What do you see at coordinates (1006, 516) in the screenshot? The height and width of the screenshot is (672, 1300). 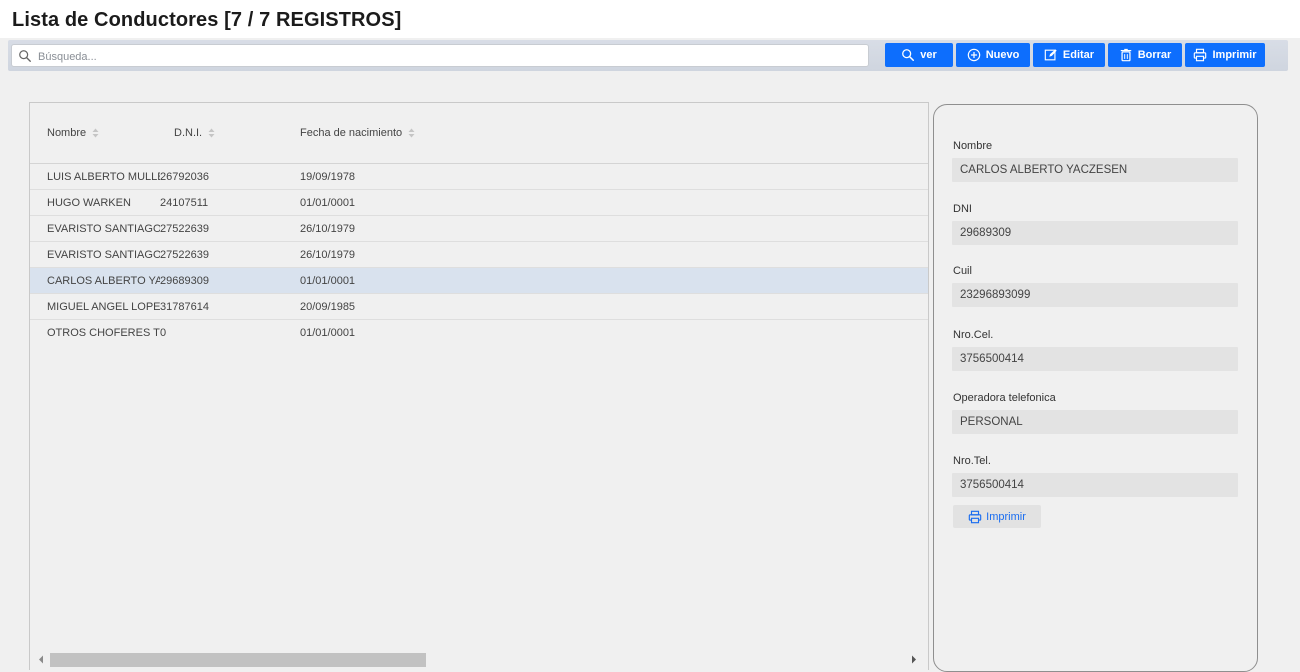 I see `detail-print-label: Imprimir` at bounding box center [1006, 516].